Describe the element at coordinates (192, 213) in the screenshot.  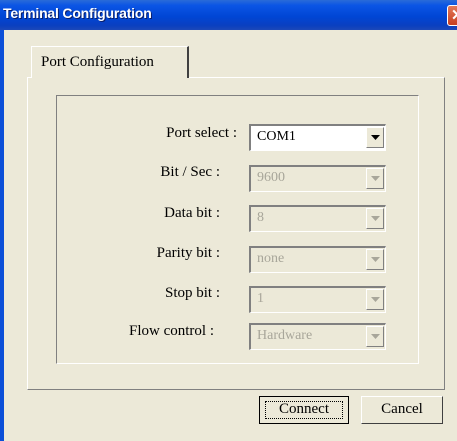
I see `data-bit-label: Data bit :` at that location.